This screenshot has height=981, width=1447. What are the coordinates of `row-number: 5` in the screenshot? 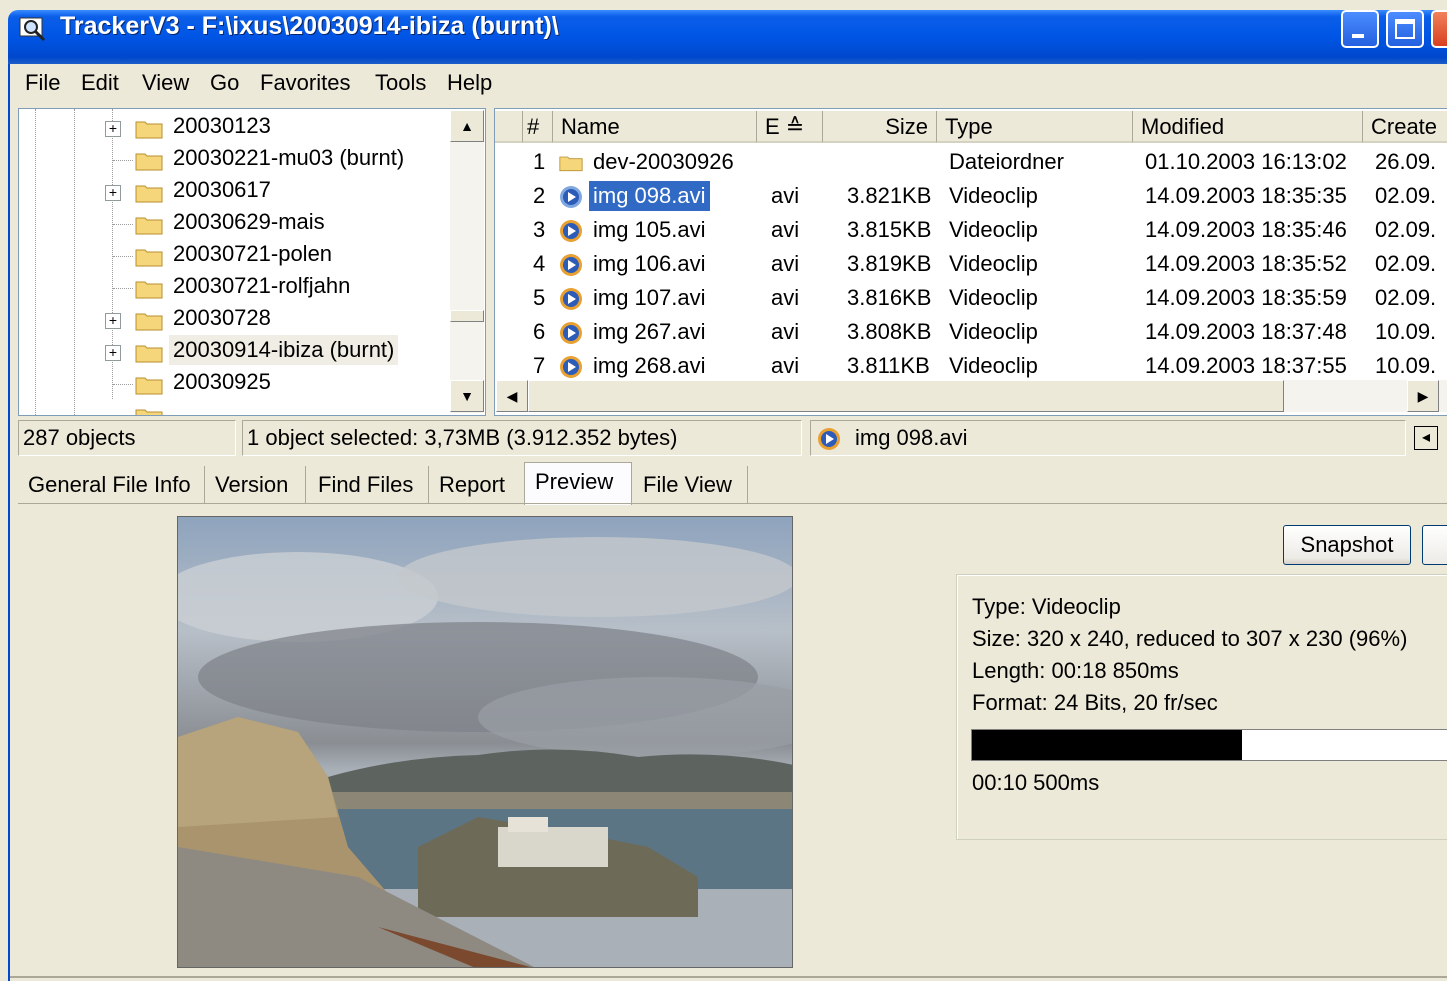 It's located at (539, 297).